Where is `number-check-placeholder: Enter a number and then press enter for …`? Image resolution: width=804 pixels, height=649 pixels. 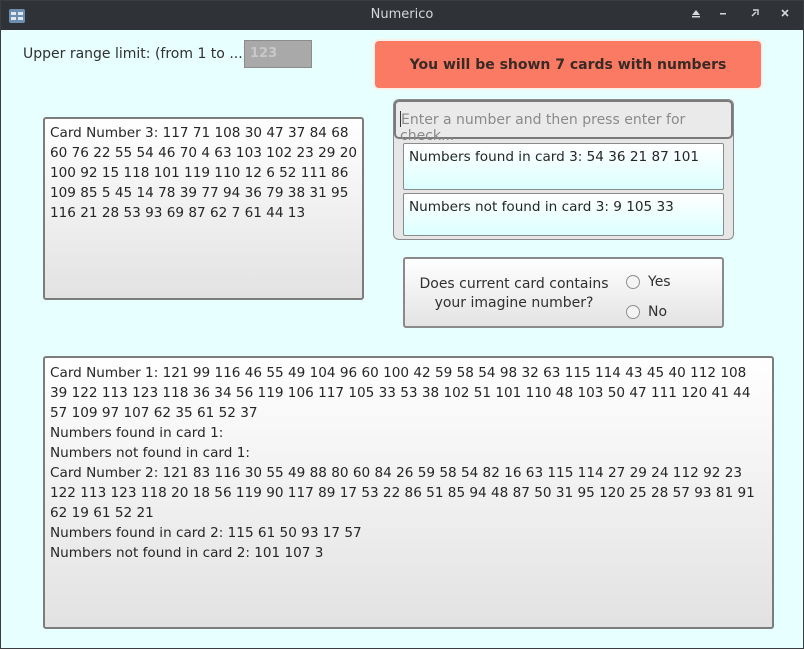
number-check-placeholder: Enter a number and then press enter for … is located at coordinates (543, 128).